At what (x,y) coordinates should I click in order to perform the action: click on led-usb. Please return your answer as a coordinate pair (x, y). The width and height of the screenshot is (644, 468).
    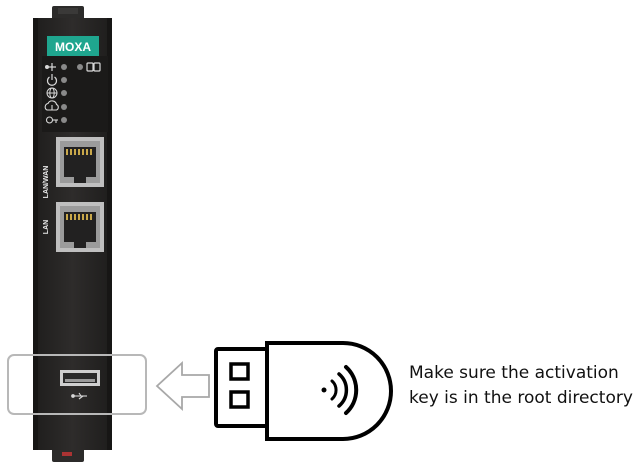
    Looking at the image, I should click on (64, 67).